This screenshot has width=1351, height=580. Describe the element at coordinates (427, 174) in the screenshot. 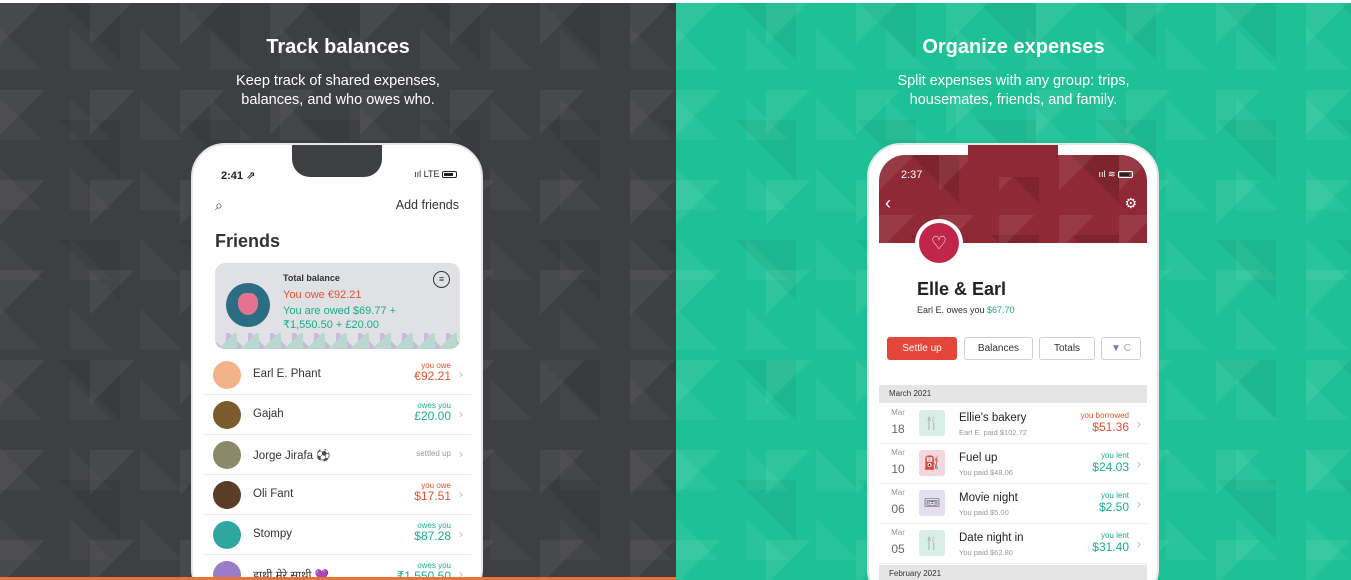

I see `signal-text: ııl LTE` at that location.